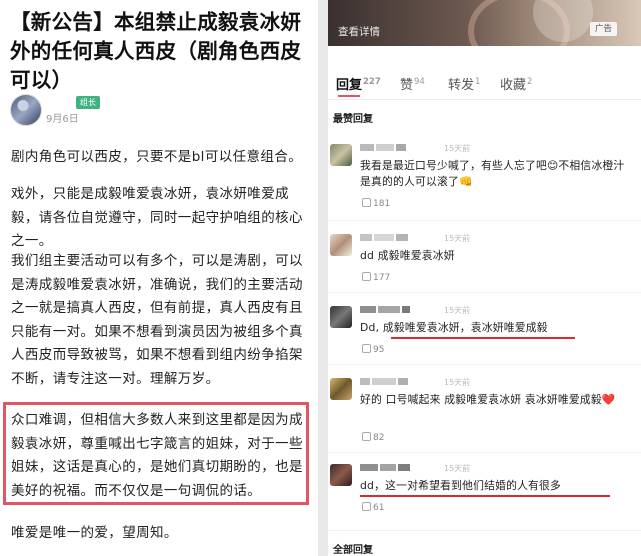 The width and height of the screenshot is (641, 556). I want to click on panel-divider, so click(323, 278).